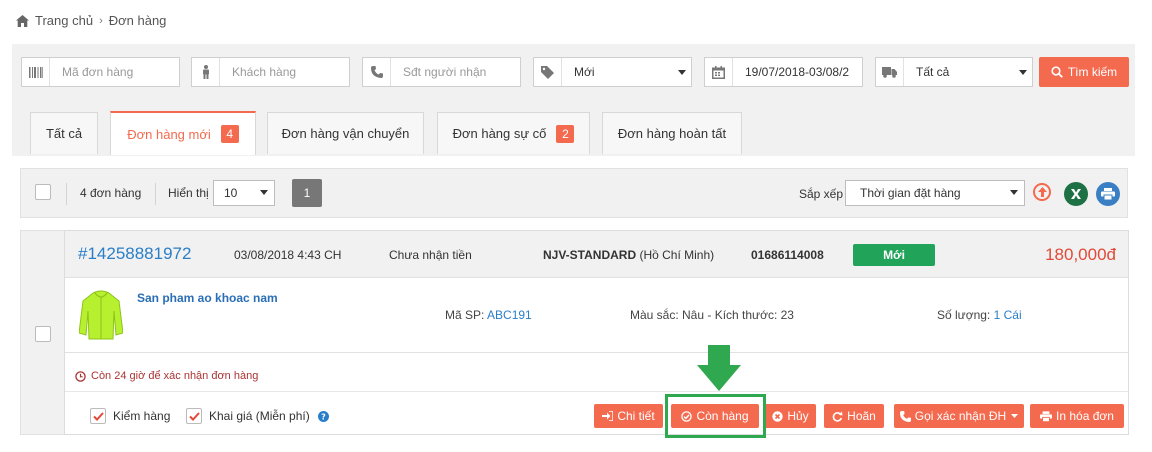 The image size is (1152, 452). I want to click on cancel-button-label: Hủy, so click(798, 416).